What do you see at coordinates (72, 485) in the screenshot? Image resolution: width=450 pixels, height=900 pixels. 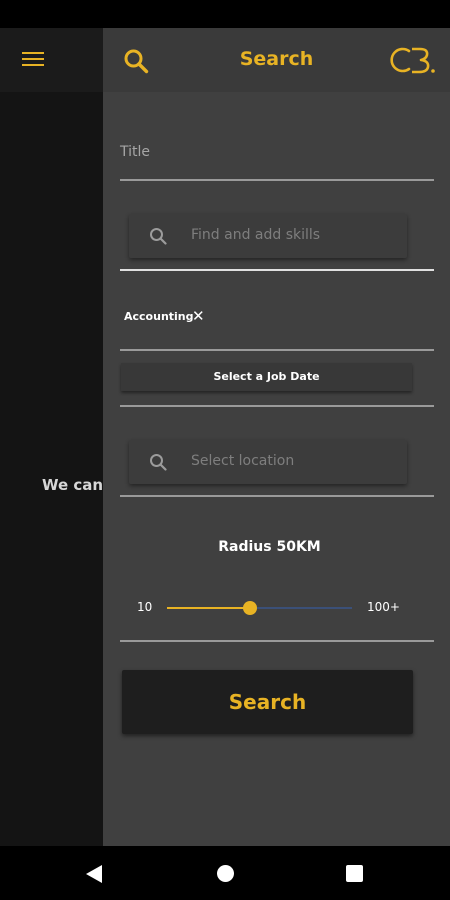 I see `background-message: We can'` at bounding box center [72, 485].